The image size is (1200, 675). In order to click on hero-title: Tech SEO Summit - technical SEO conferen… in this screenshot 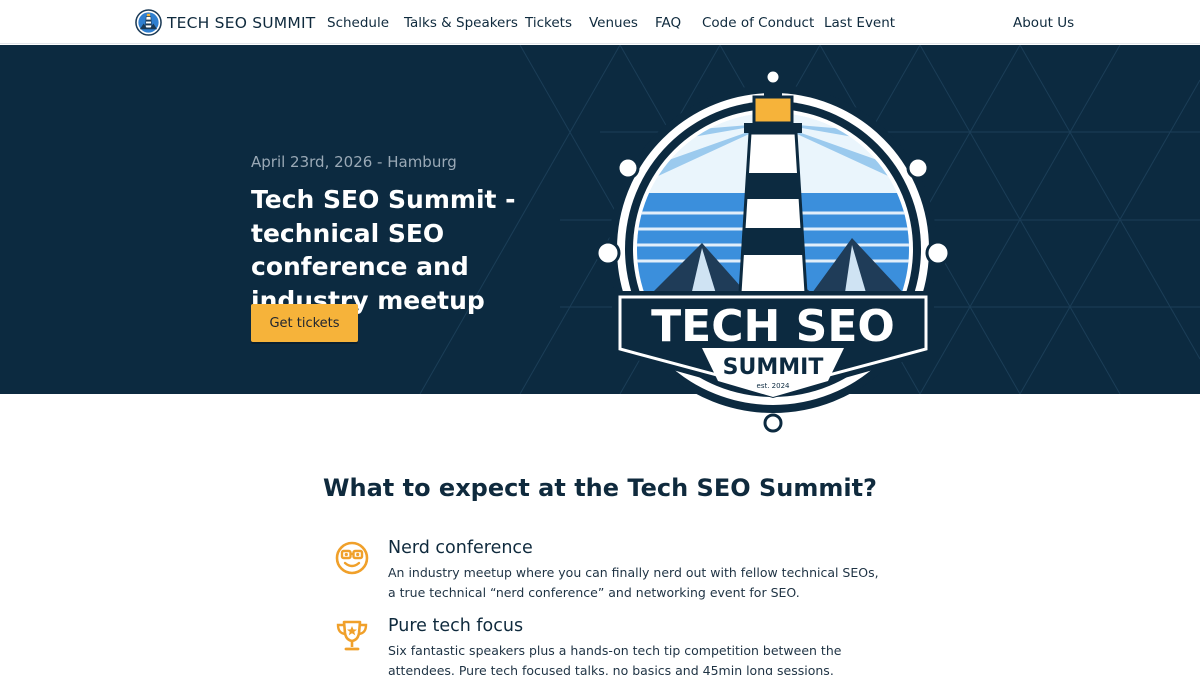, I will do `click(383, 250)`.